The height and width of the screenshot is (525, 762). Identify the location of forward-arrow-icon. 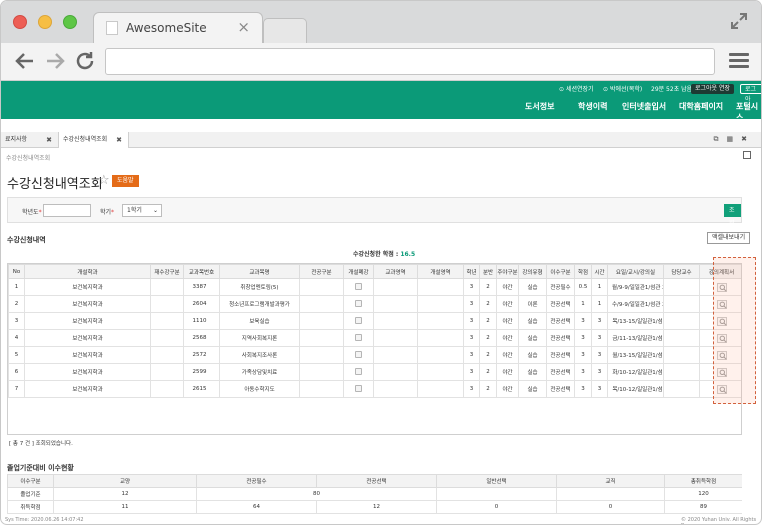
(55, 61).